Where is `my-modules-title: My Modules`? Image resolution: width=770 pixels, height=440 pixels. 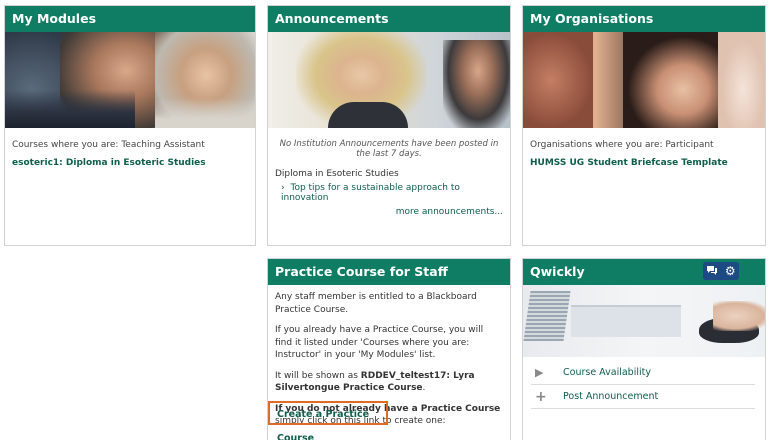 my-modules-title: My Modules is located at coordinates (130, 19).